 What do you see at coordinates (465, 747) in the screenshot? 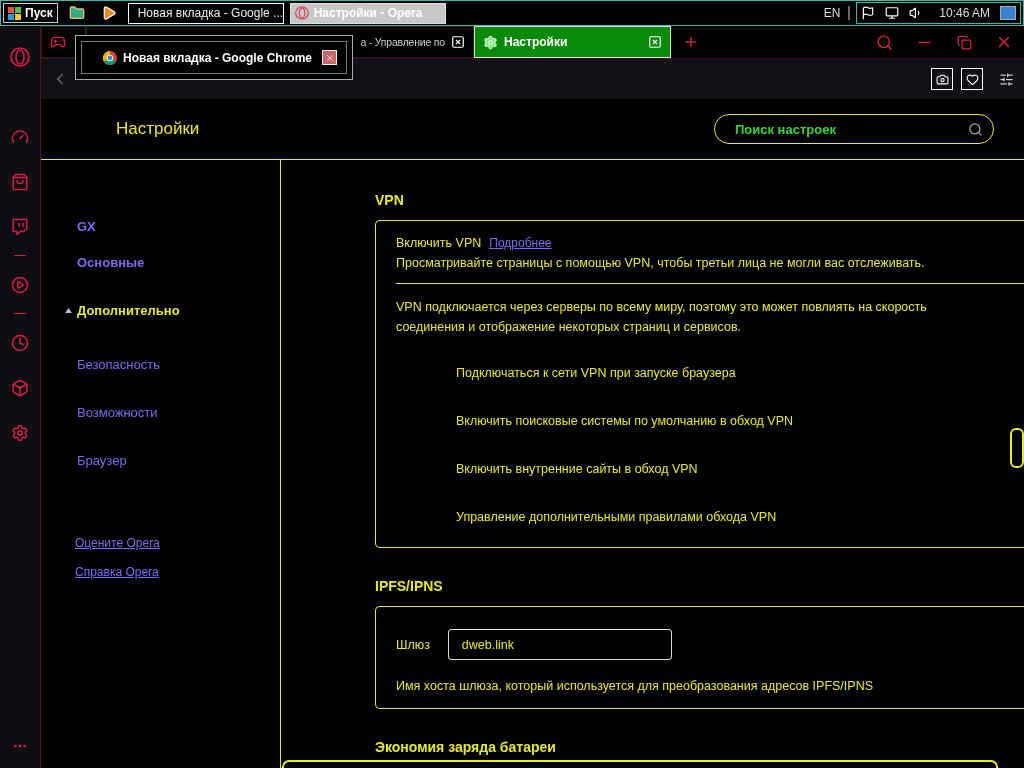
I see `section-title: Экономия заряда батареи` at bounding box center [465, 747].